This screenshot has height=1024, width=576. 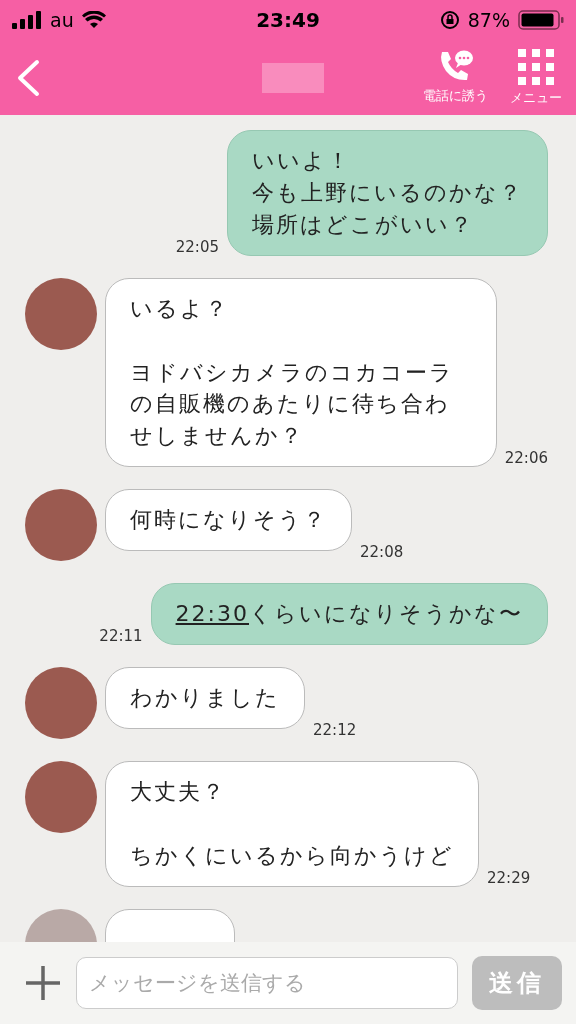 What do you see at coordinates (292, 856) in the screenshot?
I see `message-text: ちかくにいるから向かうけど` at bounding box center [292, 856].